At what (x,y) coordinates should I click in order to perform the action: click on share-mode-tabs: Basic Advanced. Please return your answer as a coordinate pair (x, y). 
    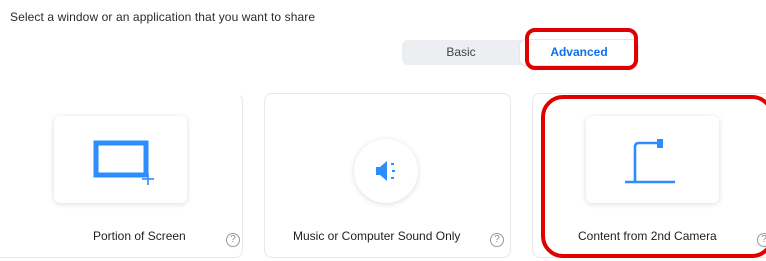
    Looking at the image, I should click on (520, 52).